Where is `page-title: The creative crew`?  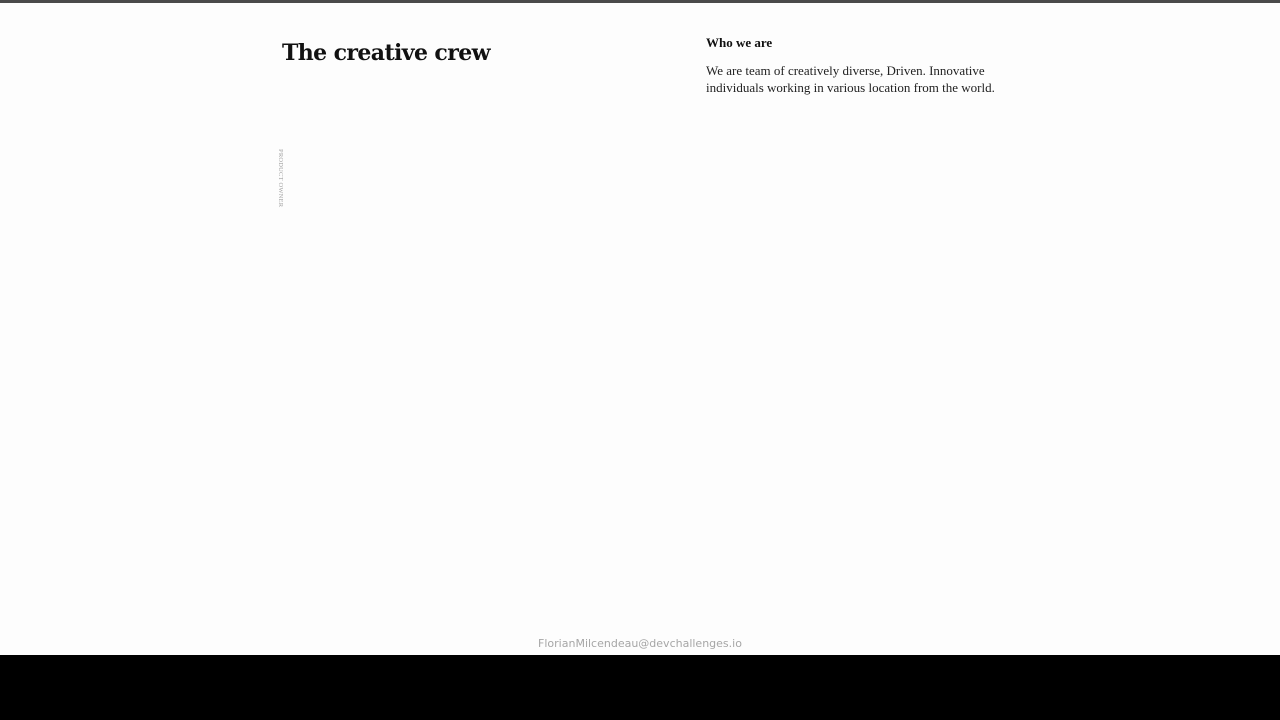
page-title: The creative crew is located at coordinates (386, 53).